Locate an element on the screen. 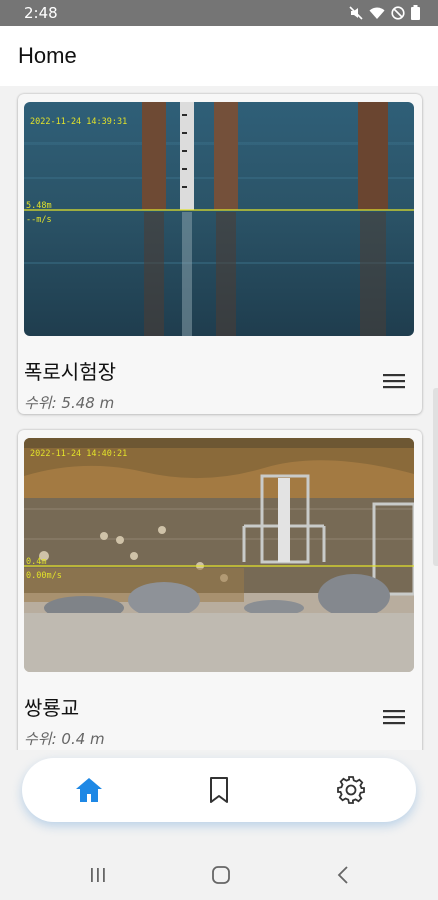 The image size is (438, 900). bottom-navigation is located at coordinates (219, 790).